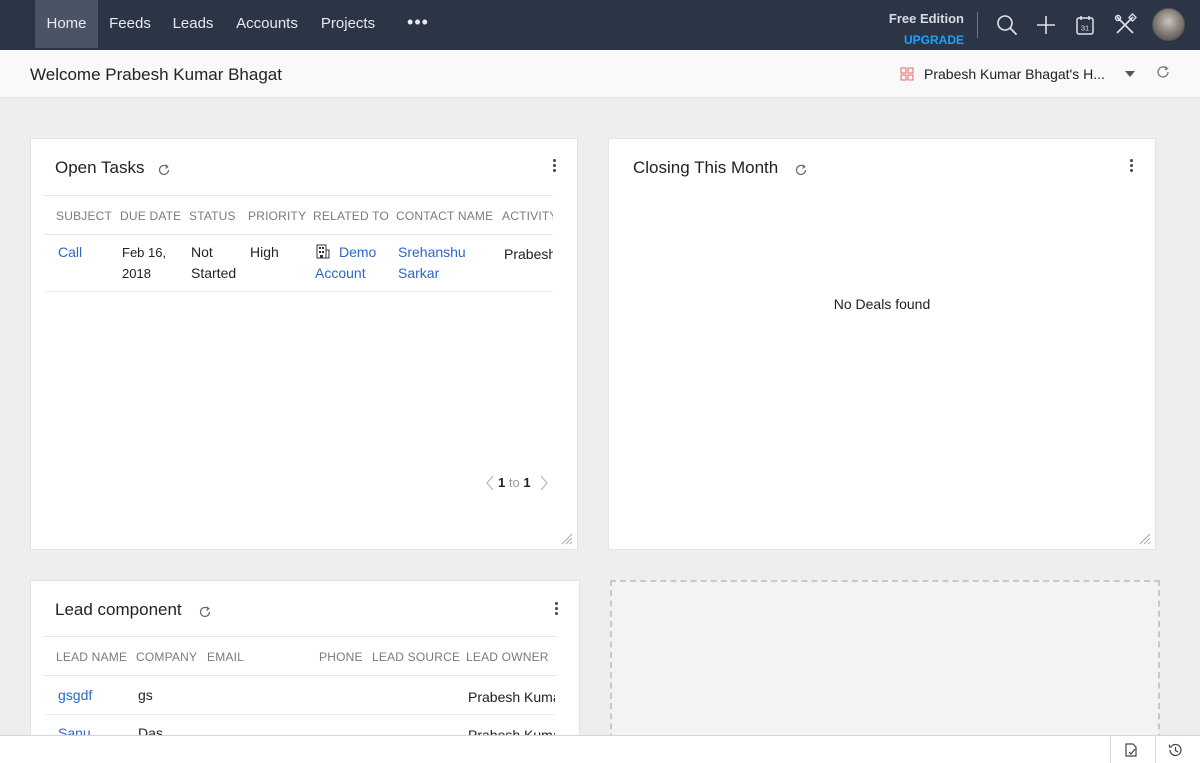 The width and height of the screenshot is (1200, 763). Describe the element at coordinates (193, 24) in the screenshot. I see `tab-leads: Leads` at that location.